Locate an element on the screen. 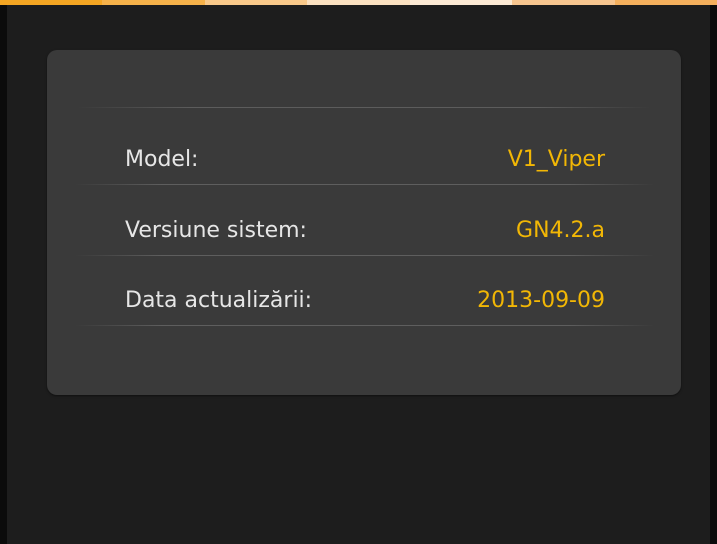  system-version-value: GN4.2.a is located at coordinates (560, 230).